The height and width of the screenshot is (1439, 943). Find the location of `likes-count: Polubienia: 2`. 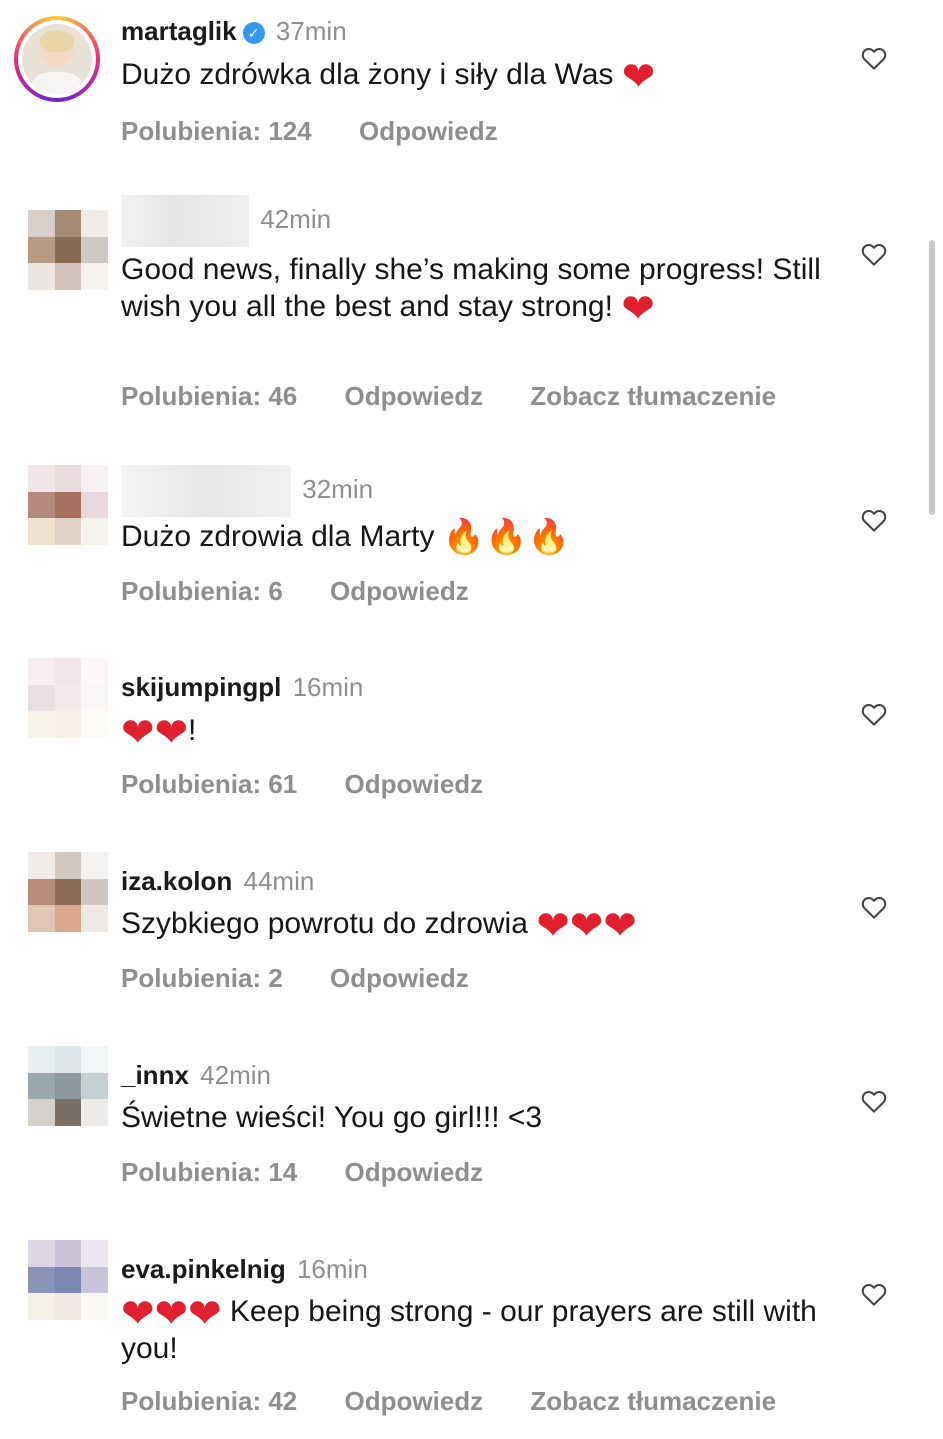

likes-count: Polubienia: 2 is located at coordinates (202, 978).